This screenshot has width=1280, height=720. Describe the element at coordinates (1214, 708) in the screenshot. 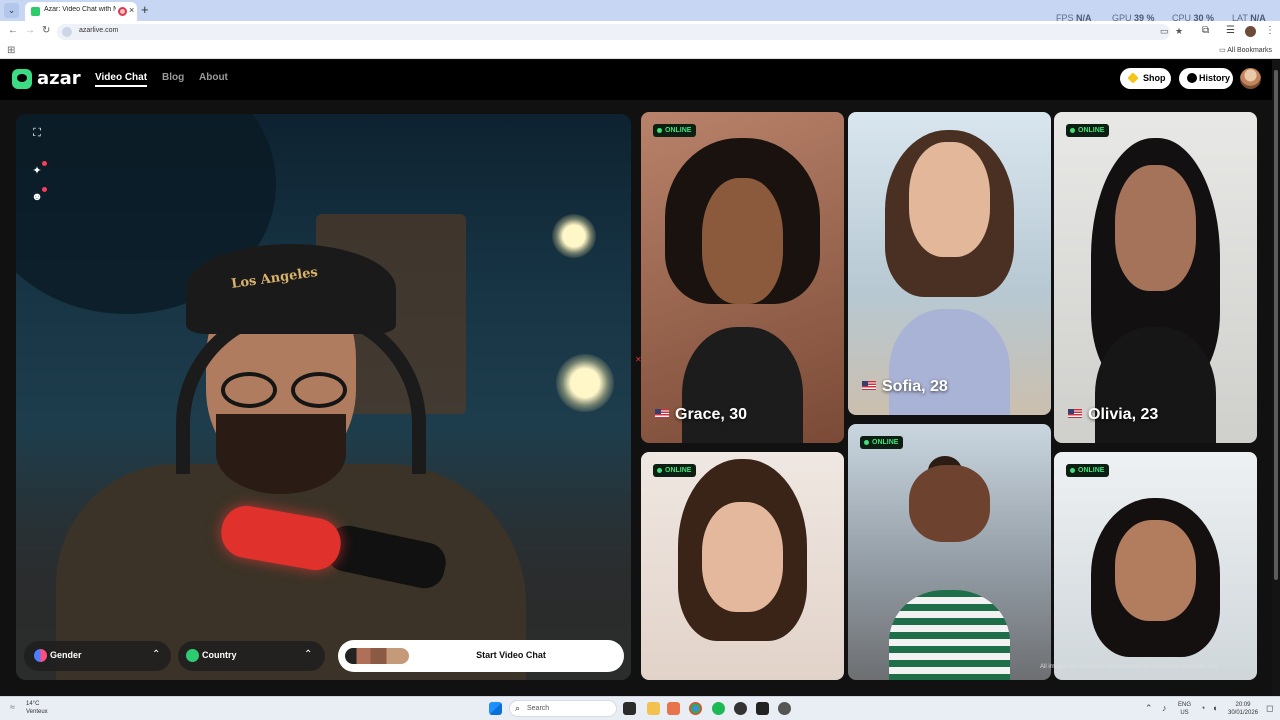

I see `volume-icon: ◖` at that location.